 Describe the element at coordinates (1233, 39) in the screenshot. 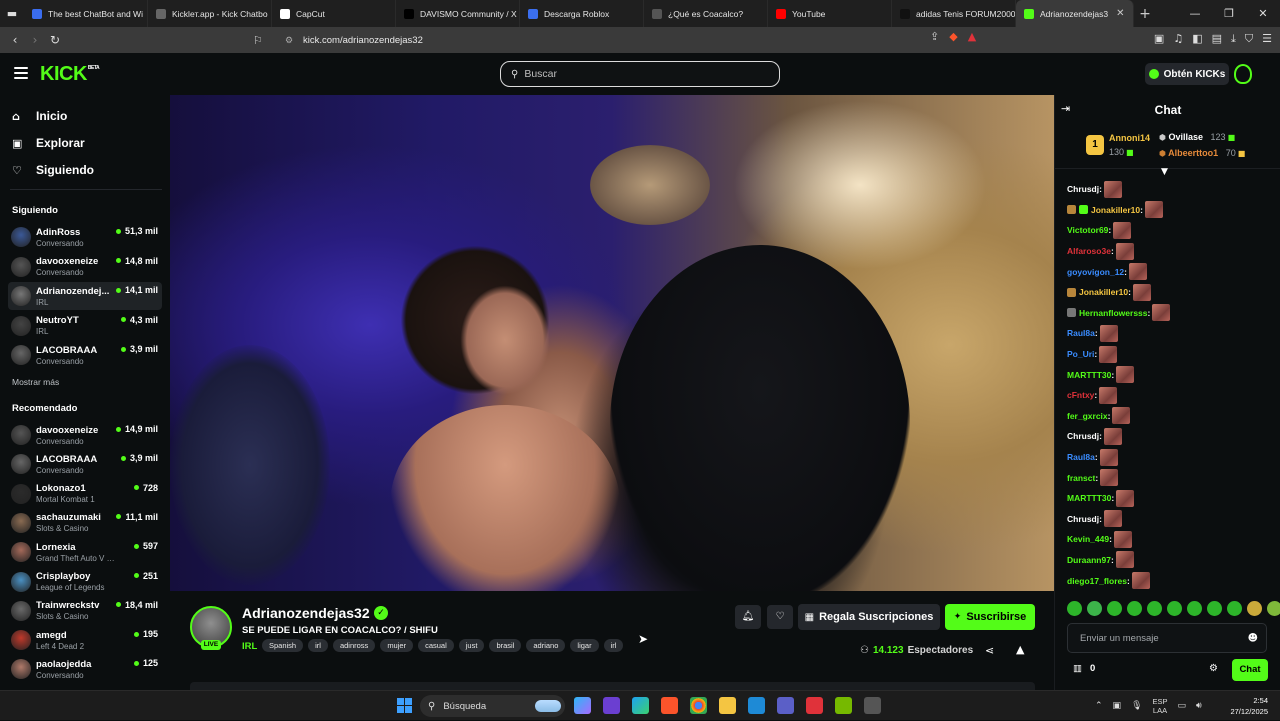

I see `download-icon: ⤓` at that location.